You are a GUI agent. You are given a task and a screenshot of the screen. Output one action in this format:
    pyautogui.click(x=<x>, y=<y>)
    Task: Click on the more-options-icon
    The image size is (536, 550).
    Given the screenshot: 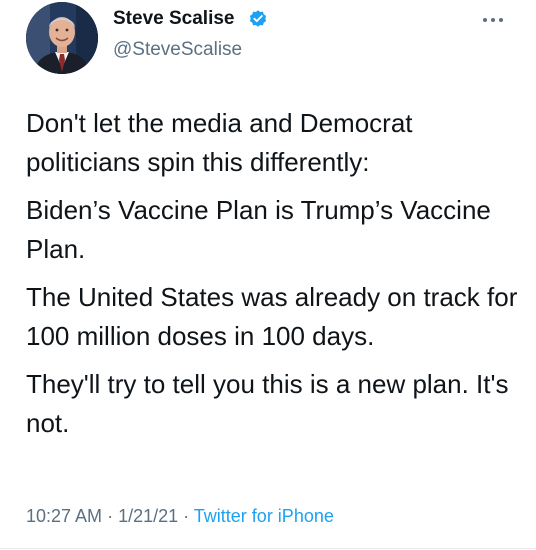 What is the action you would take?
    pyautogui.click(x=493, y=20)
    